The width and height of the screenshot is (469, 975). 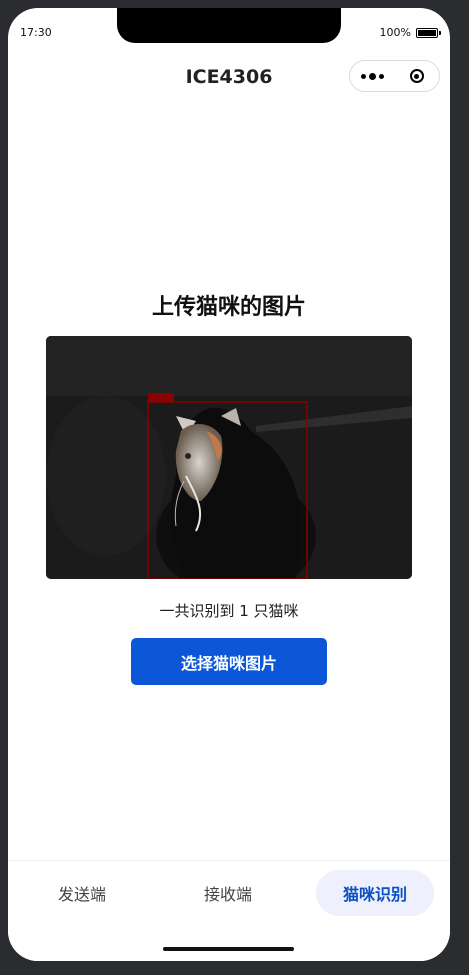 What do you see at coordinates (161, 397) in the screenshot?
I see `detection-label` at bounding box center [161, 397].